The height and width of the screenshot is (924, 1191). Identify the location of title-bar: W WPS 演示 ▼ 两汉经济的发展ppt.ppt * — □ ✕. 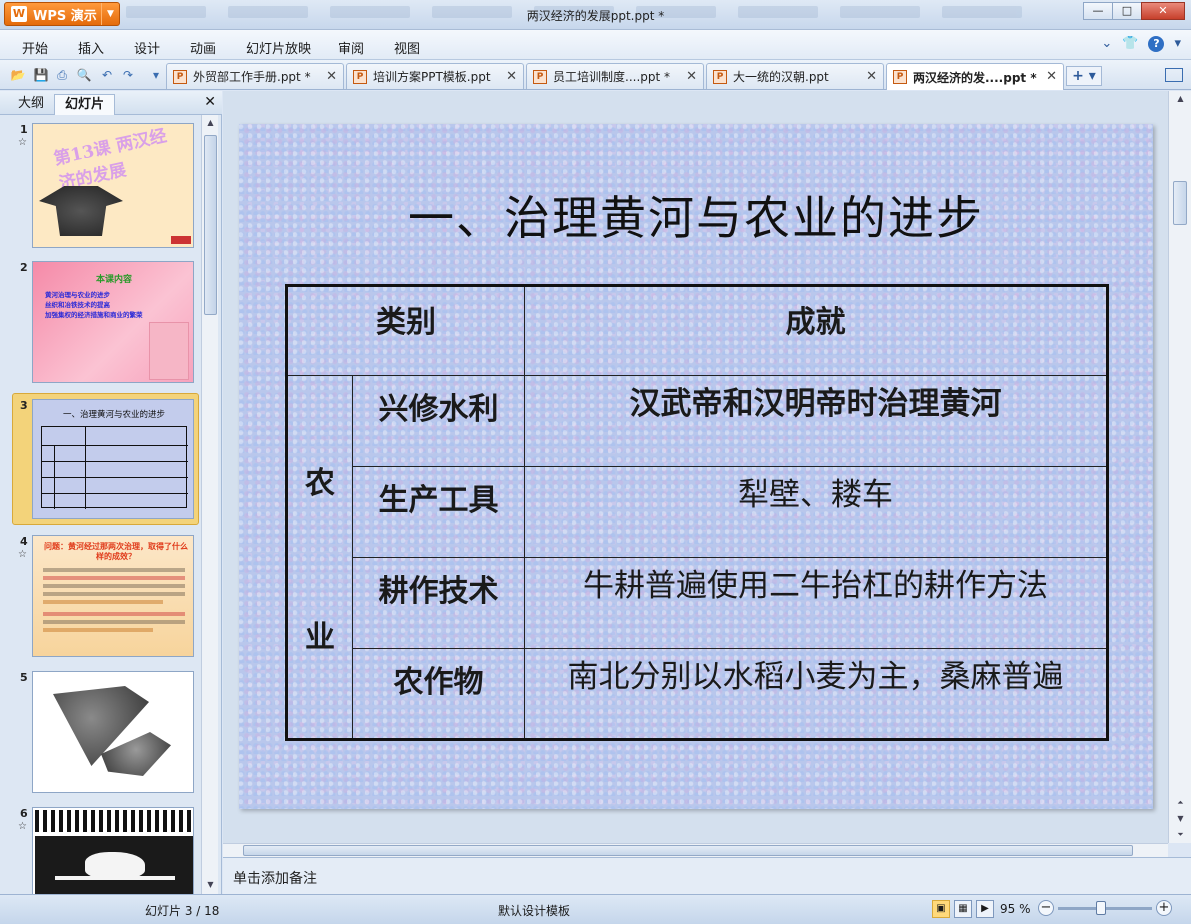
(595, 15).